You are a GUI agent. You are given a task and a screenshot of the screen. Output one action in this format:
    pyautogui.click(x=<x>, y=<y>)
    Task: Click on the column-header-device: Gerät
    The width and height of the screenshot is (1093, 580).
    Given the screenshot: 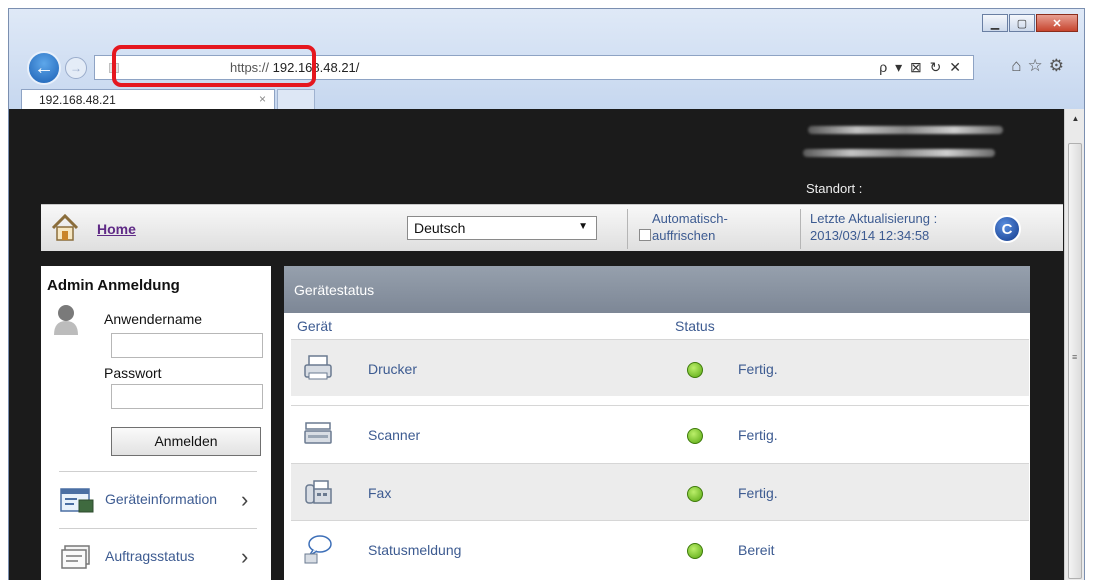 What is the action you would take?
    pyautogui.click(x=315, y=326)
    